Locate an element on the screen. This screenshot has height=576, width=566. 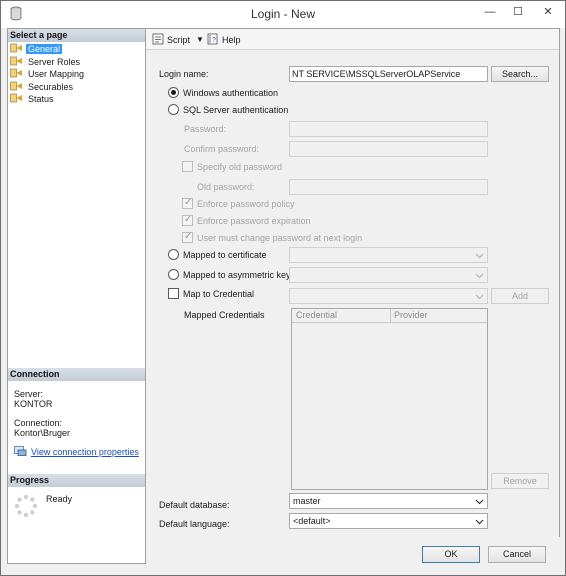
server-label: Server: is located at coordinates (29, 394).